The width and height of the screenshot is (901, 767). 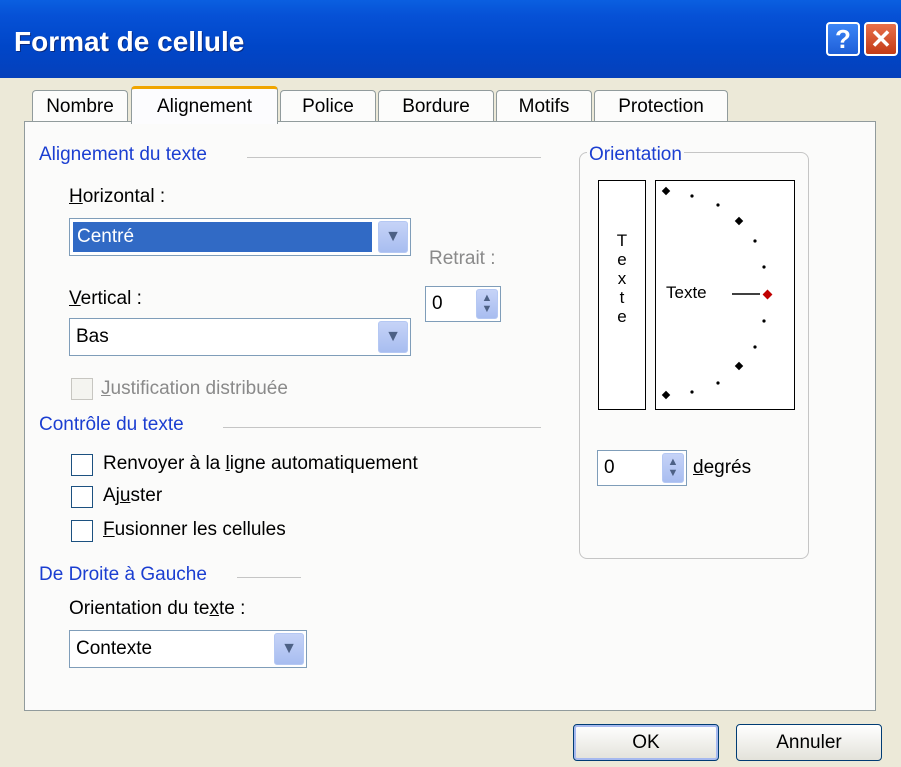 What do you see at coordinates (622, 278) in the screenshot?
I see `vertical-text: T e x t e` at bounding box center [622, 278].